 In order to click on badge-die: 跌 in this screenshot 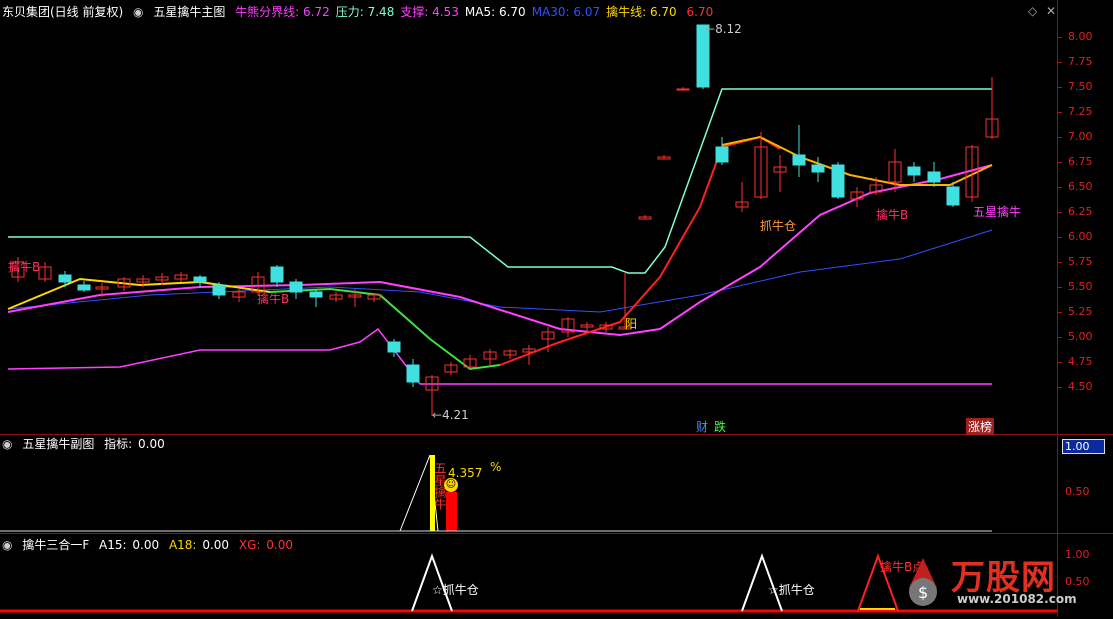, I will do `click(720, 426)`.